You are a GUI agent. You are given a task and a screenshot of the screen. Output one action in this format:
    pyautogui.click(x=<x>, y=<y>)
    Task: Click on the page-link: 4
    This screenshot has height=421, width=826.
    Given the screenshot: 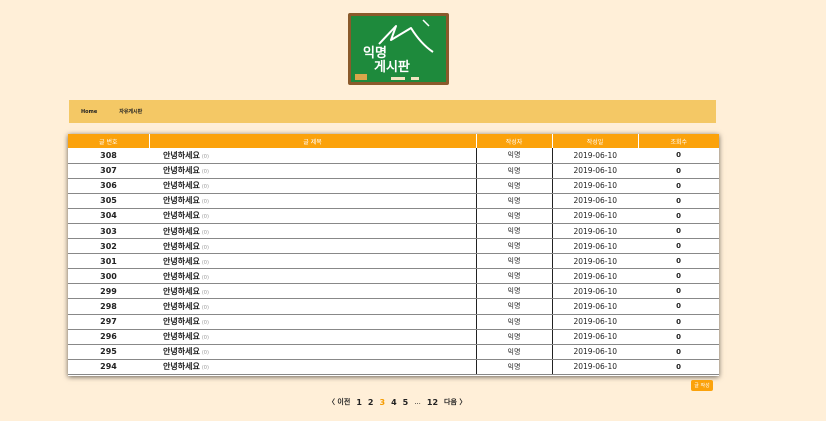 What is the action you would take?
    pyautogui.click(x=394, y=402)
    